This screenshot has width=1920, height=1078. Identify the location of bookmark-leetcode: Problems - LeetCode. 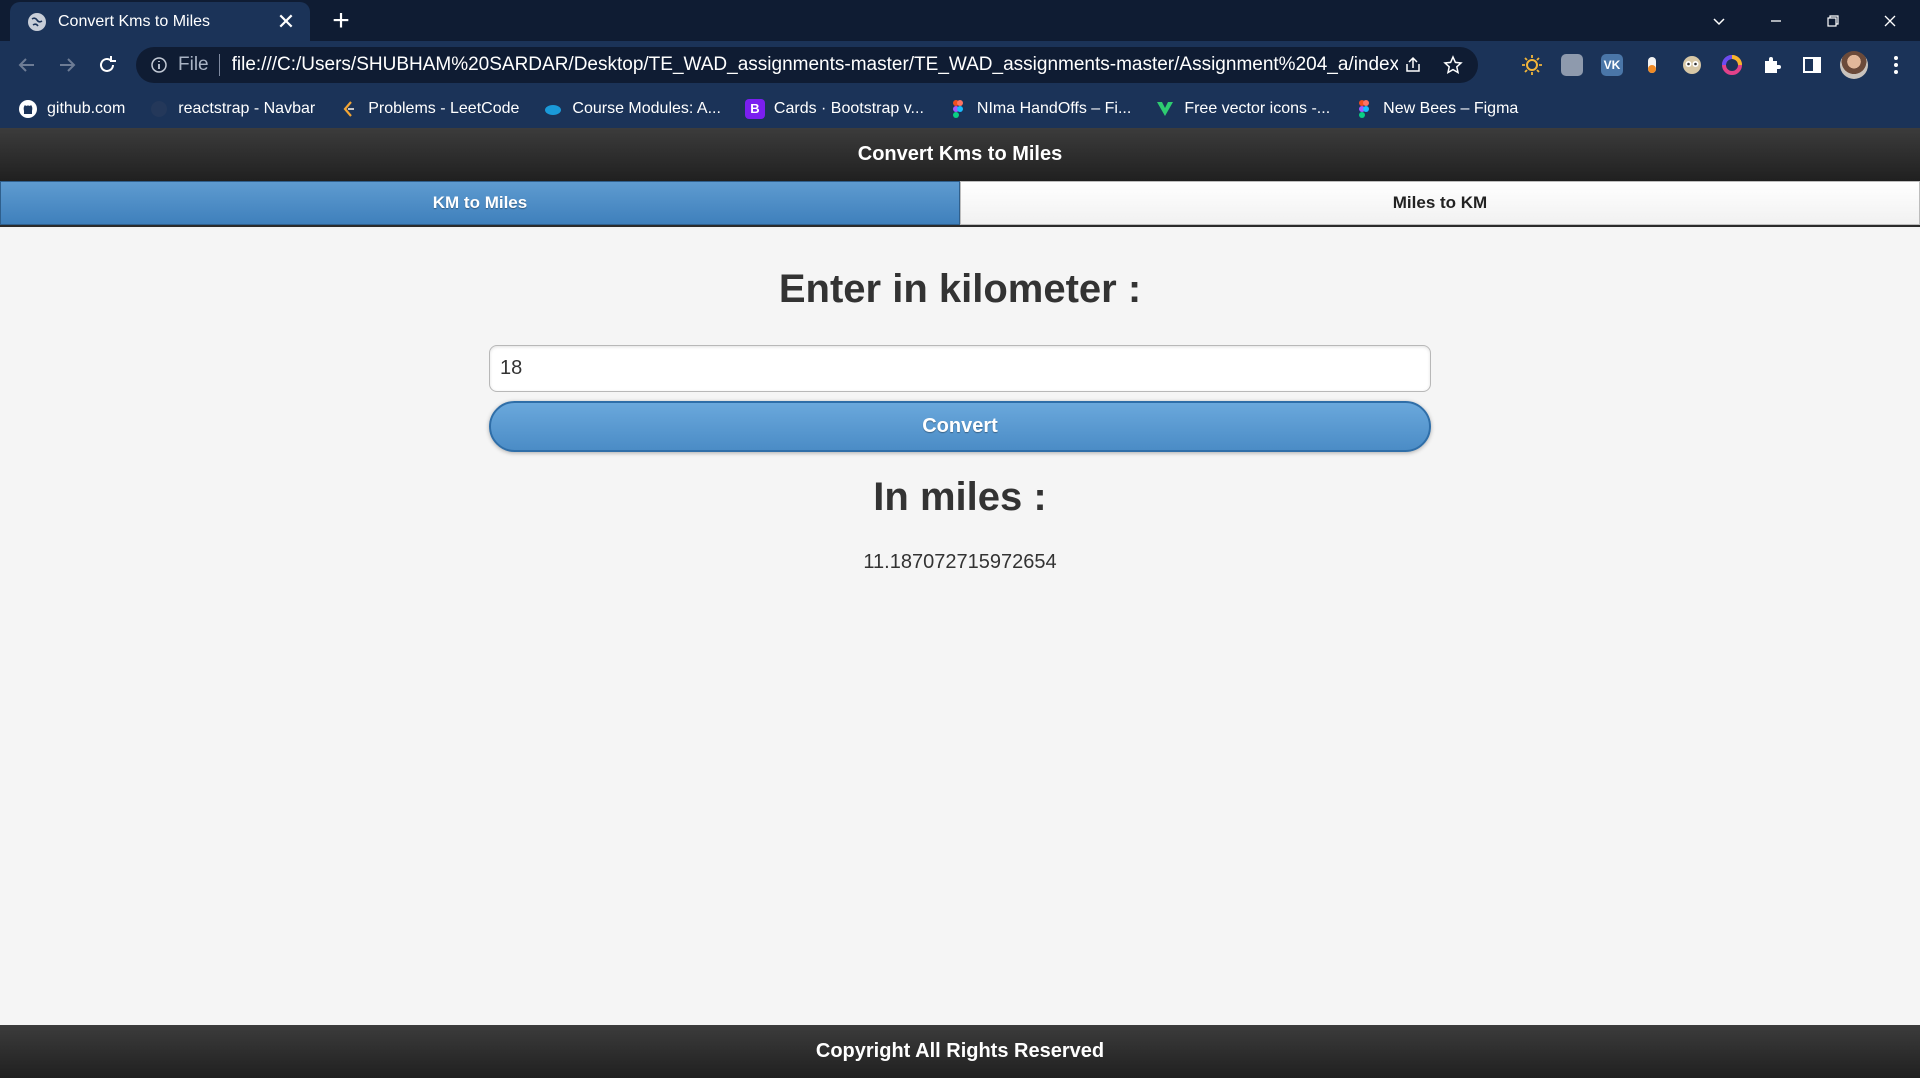
(429, 109).